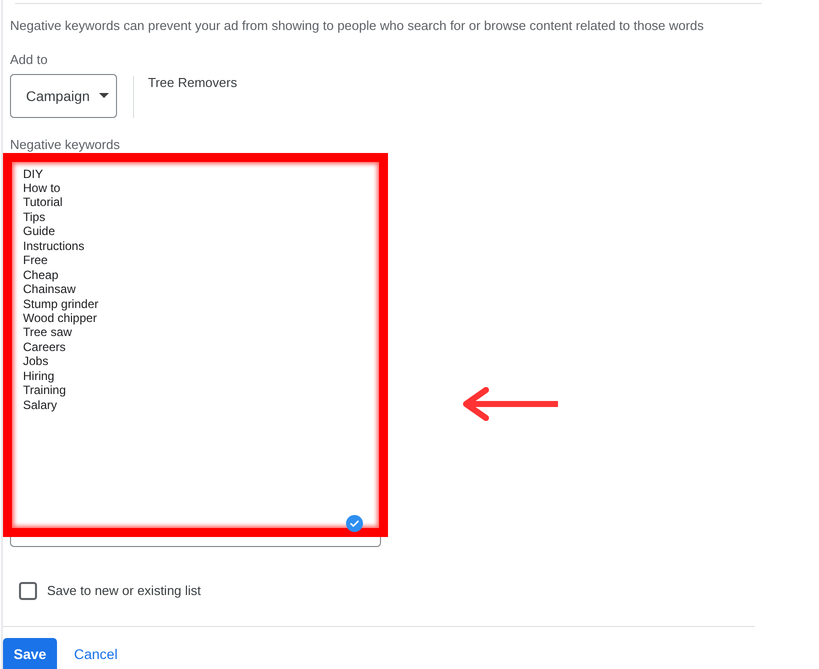  Describe the element at coordinates (49, 289) in the screenshot. I see `keyword-text: Chainsaw` at that location.